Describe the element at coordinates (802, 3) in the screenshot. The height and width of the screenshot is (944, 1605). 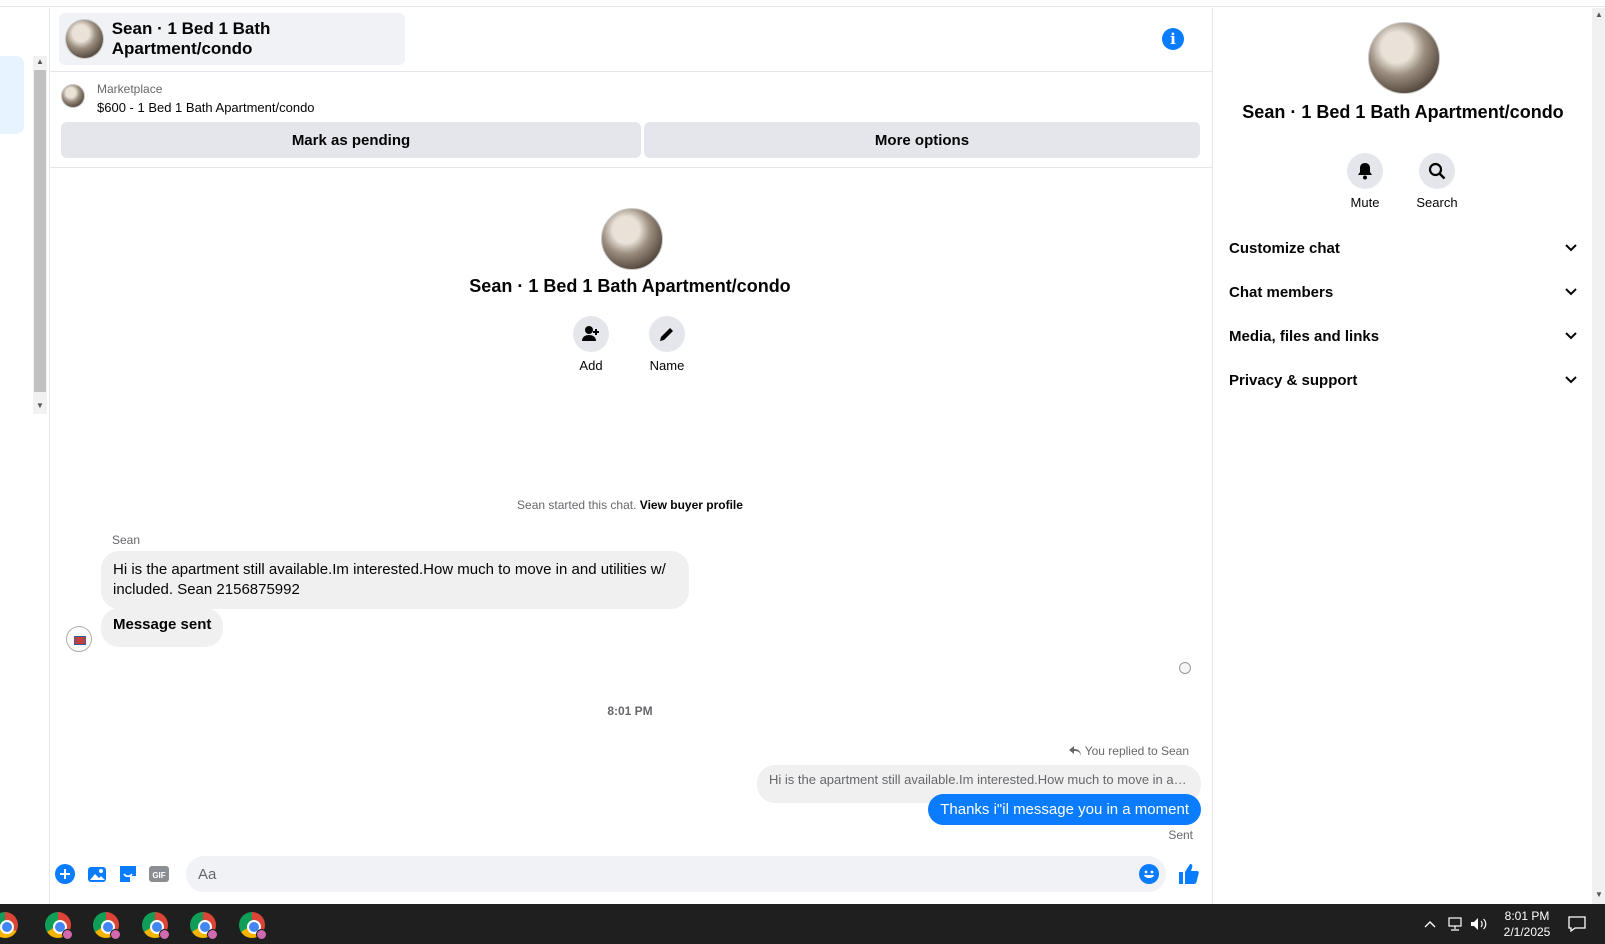
I see `window-top-strip` at that location.